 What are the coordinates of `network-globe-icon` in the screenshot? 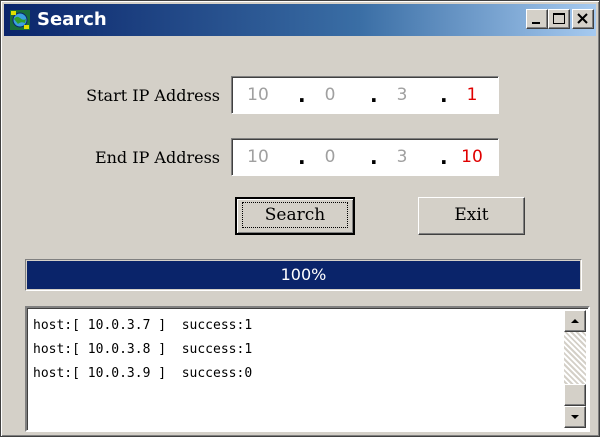 It's located at (20, 20).